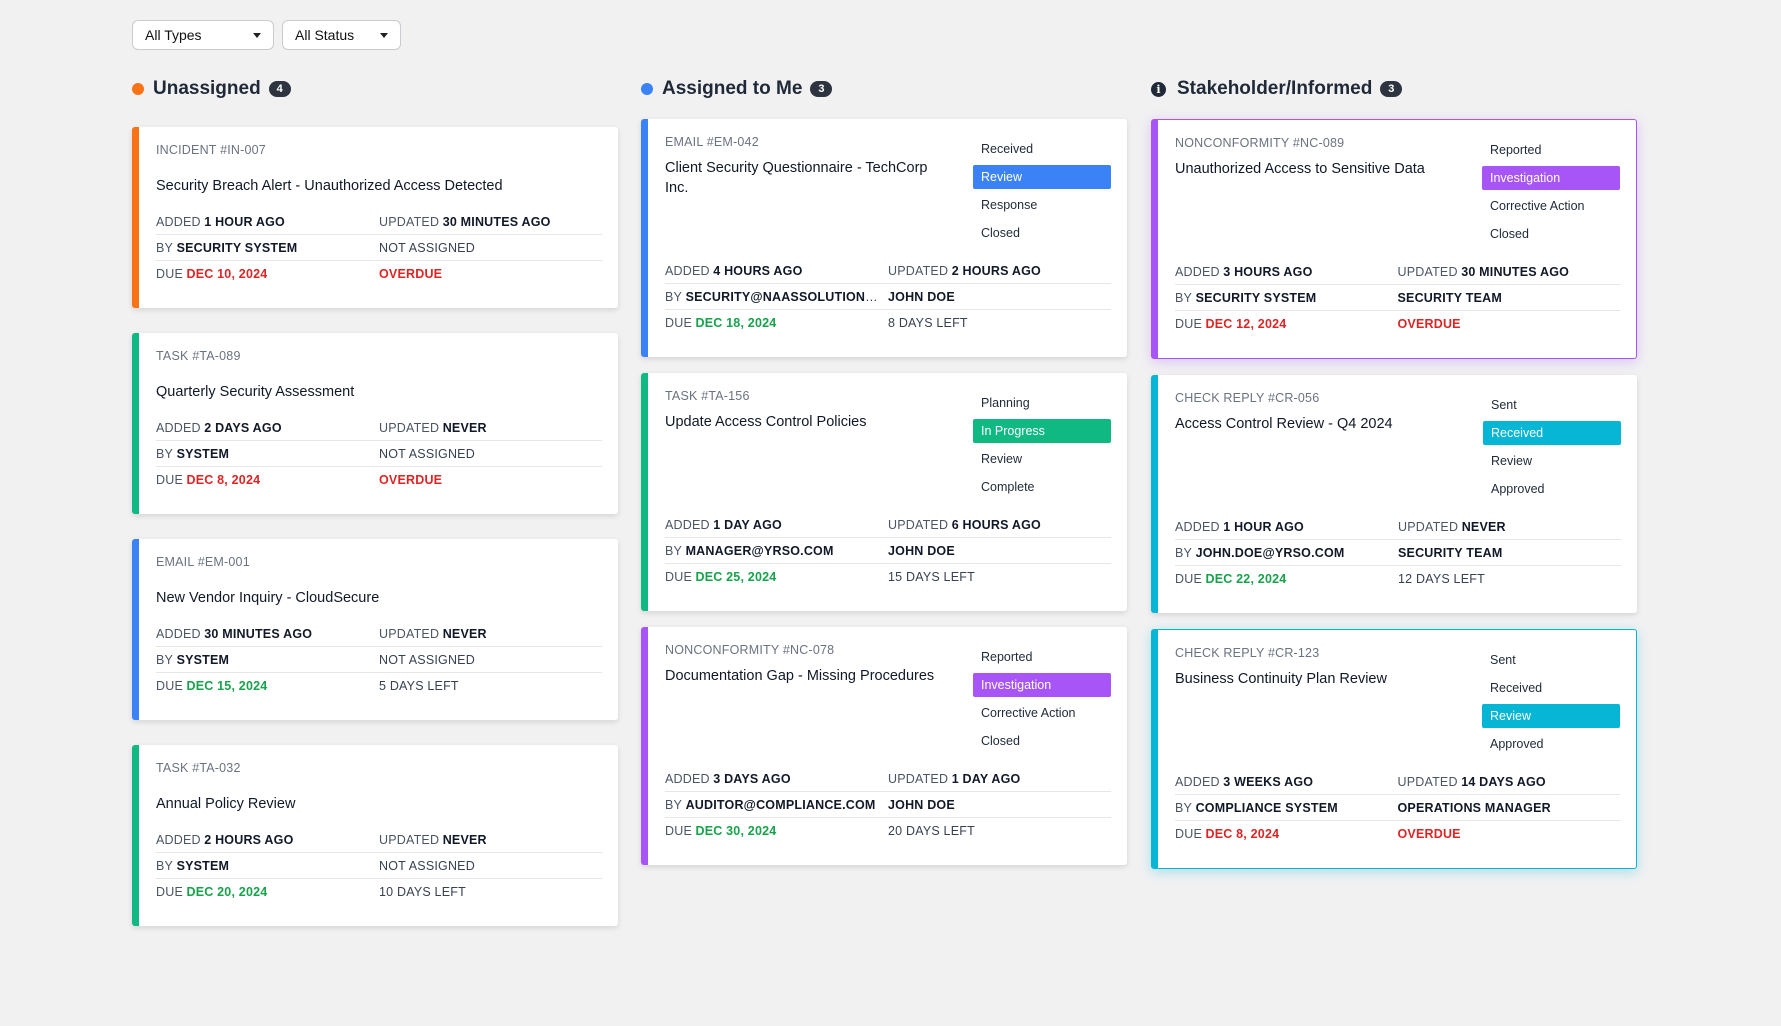 The width and height of the screenshot is (1781, 1026). Describe the element at coordinates (1268, 271) in the screenshot. I see `added-value: 3 HOURS AGO` at that location.